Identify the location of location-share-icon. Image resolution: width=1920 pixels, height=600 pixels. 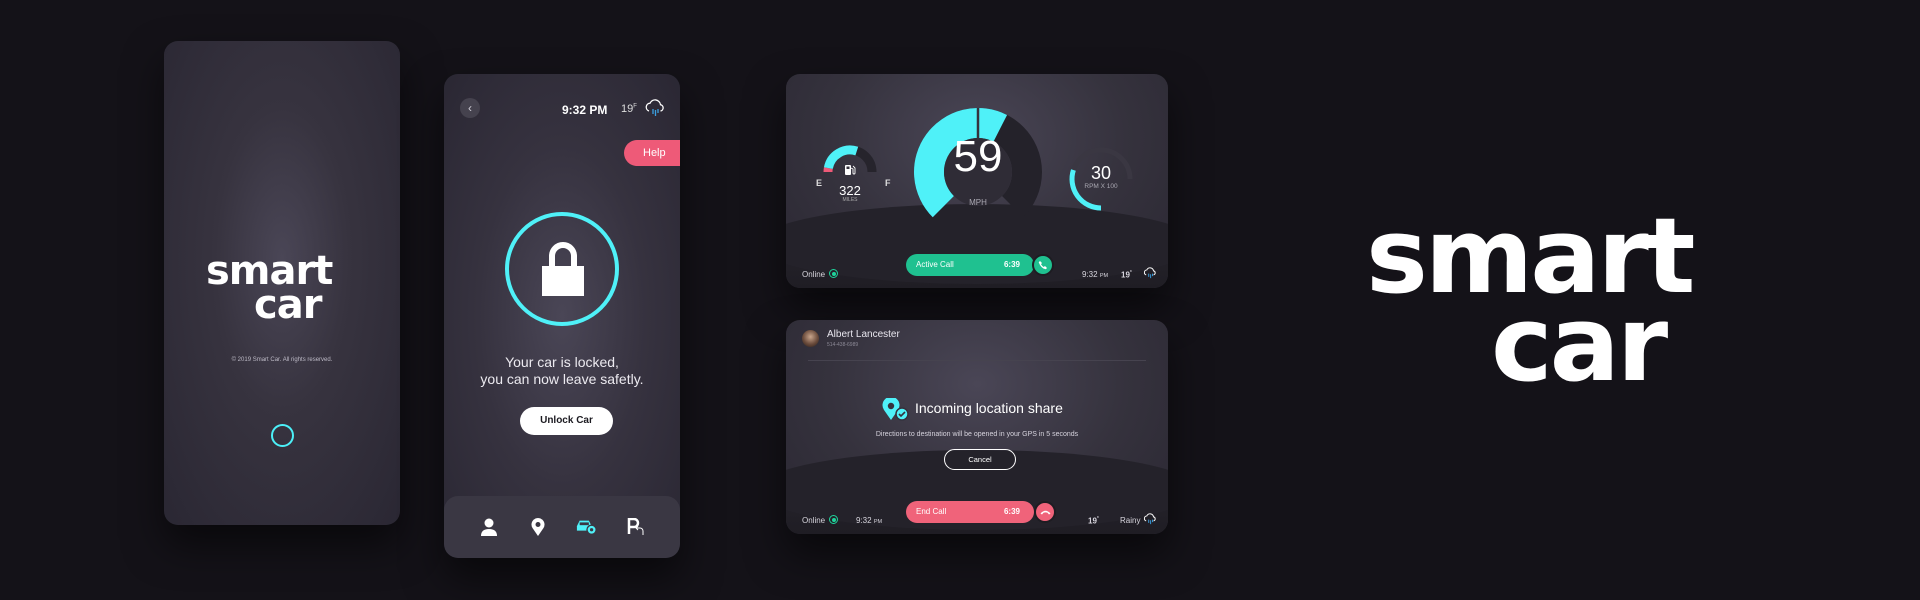
(895, 409).